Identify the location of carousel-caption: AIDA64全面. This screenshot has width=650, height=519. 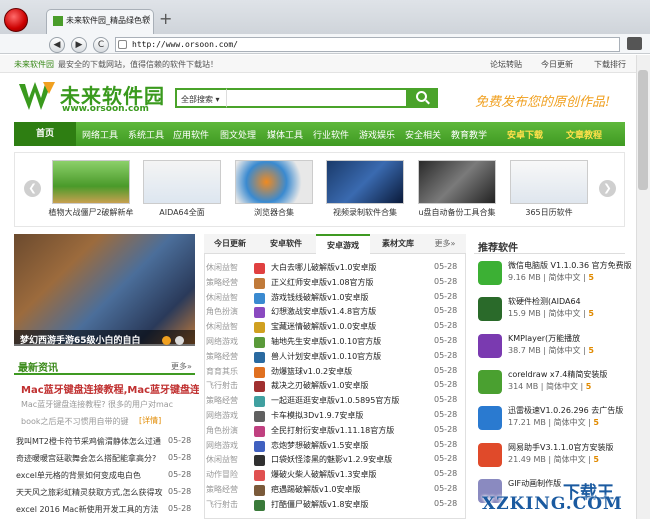
(182, 212).